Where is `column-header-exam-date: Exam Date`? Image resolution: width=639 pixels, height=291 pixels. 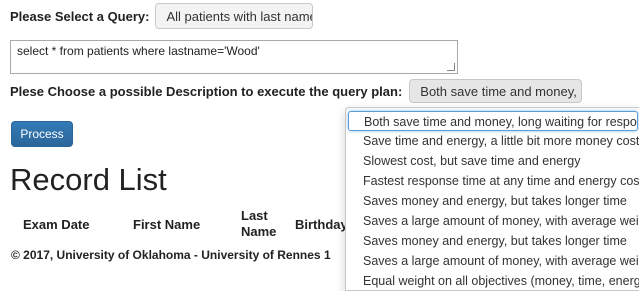
column-header-exam-date: Exam Date is located at coordinates (56, 224).